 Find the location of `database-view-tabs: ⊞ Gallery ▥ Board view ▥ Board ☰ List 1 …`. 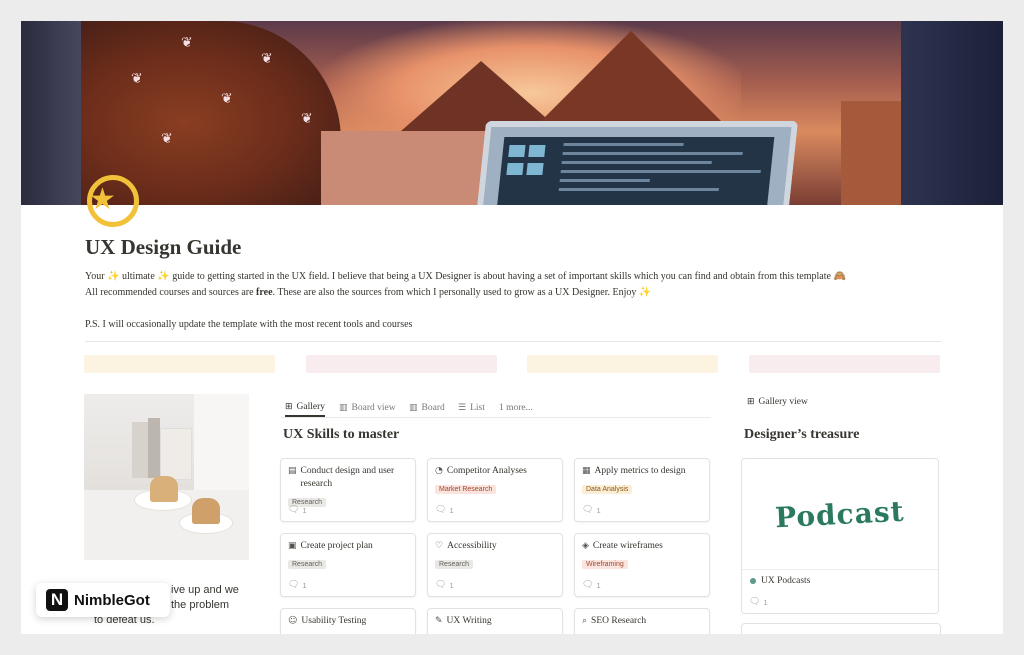

database-view-tabs: ⊞ Gallery ▥ Board view ▥ Board ☰ List 1 … is located at coordinates (496, 407).